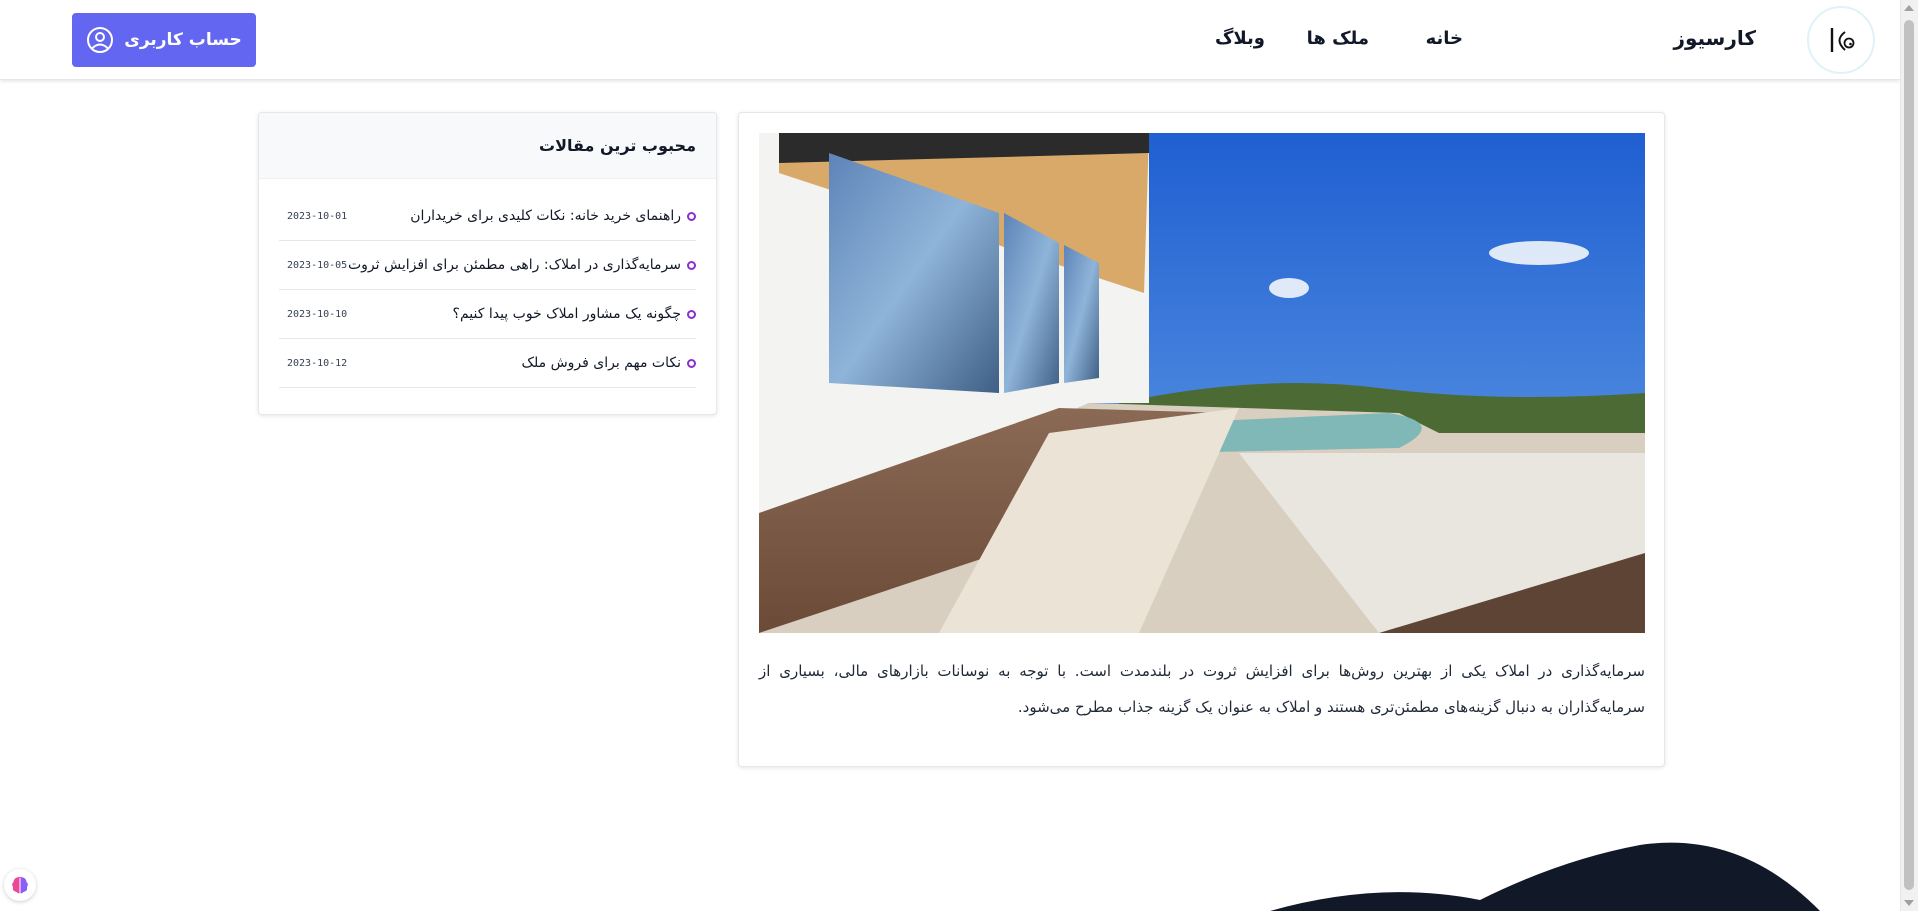  I want to click on article-date: 2023-10-12, so click(317, 363).